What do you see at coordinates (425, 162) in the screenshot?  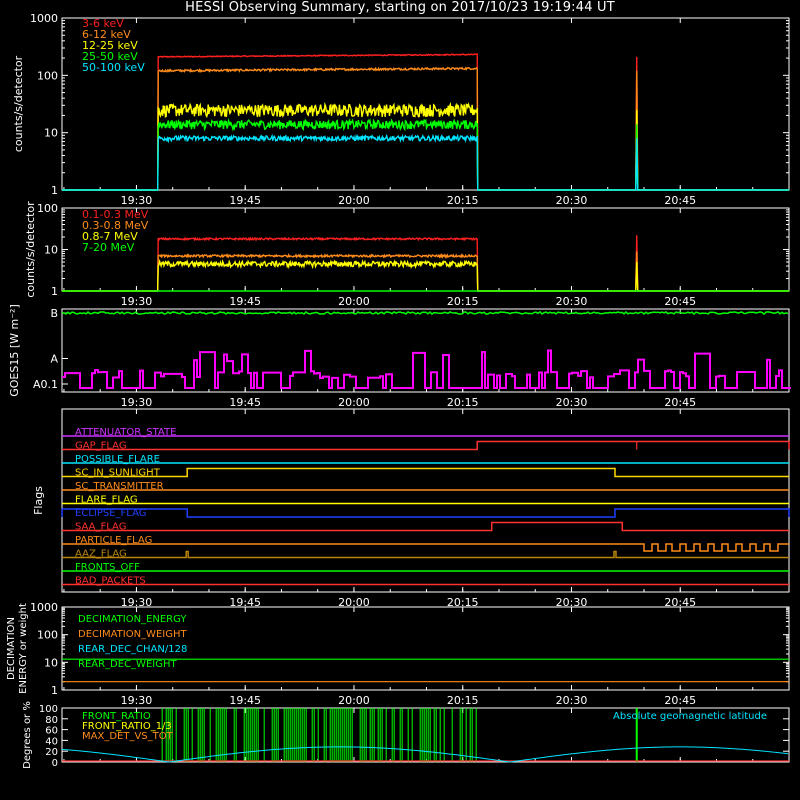 I see `series-line-50-100-keV` at bounding box center [425, 162].